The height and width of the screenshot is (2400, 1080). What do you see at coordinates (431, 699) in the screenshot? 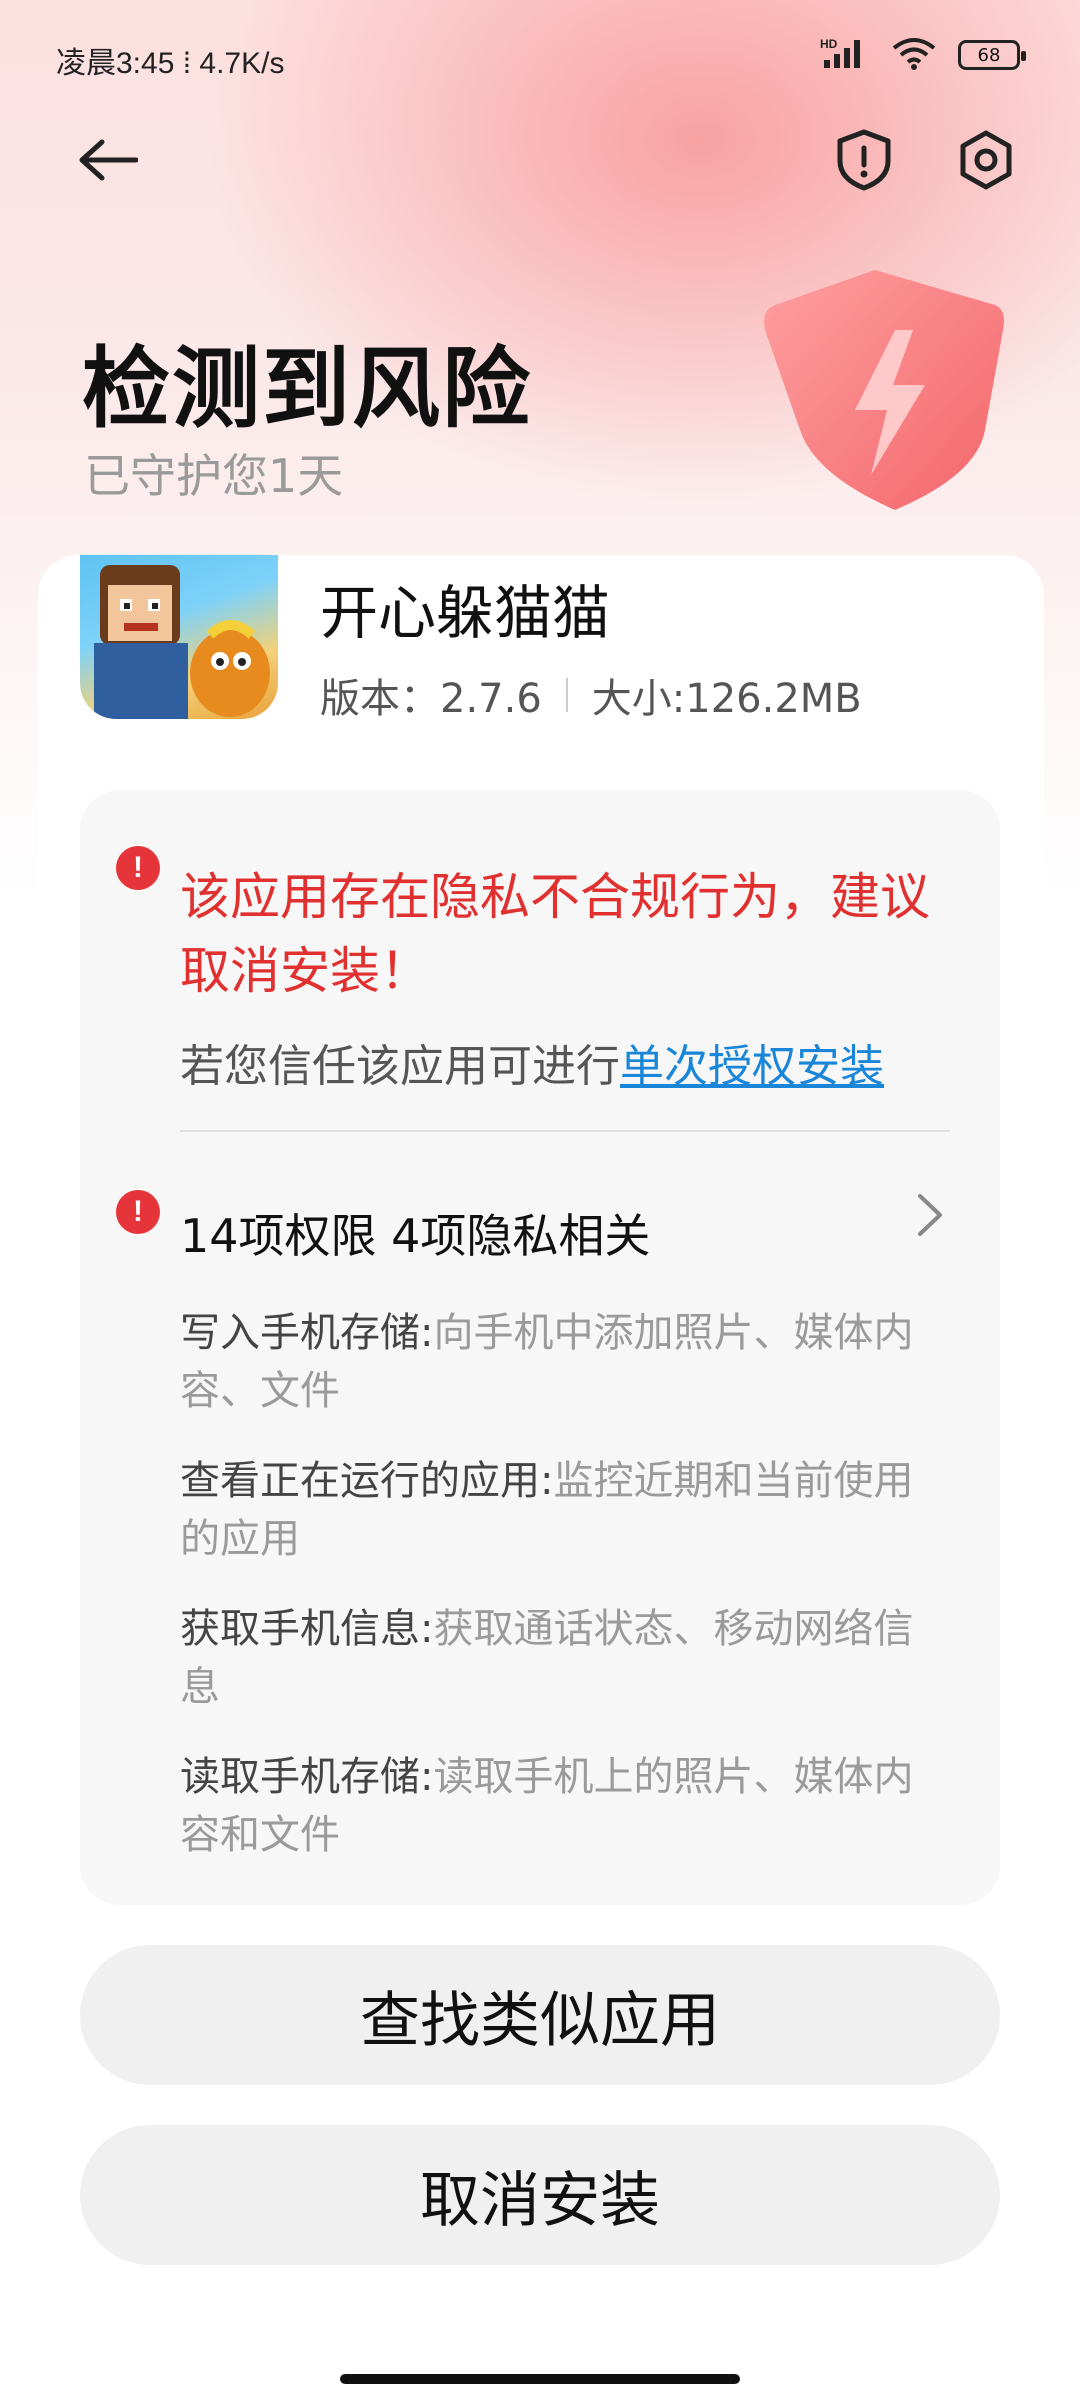
I see `app-version: 版本：2.7.6` at bounding box center [431, 699].